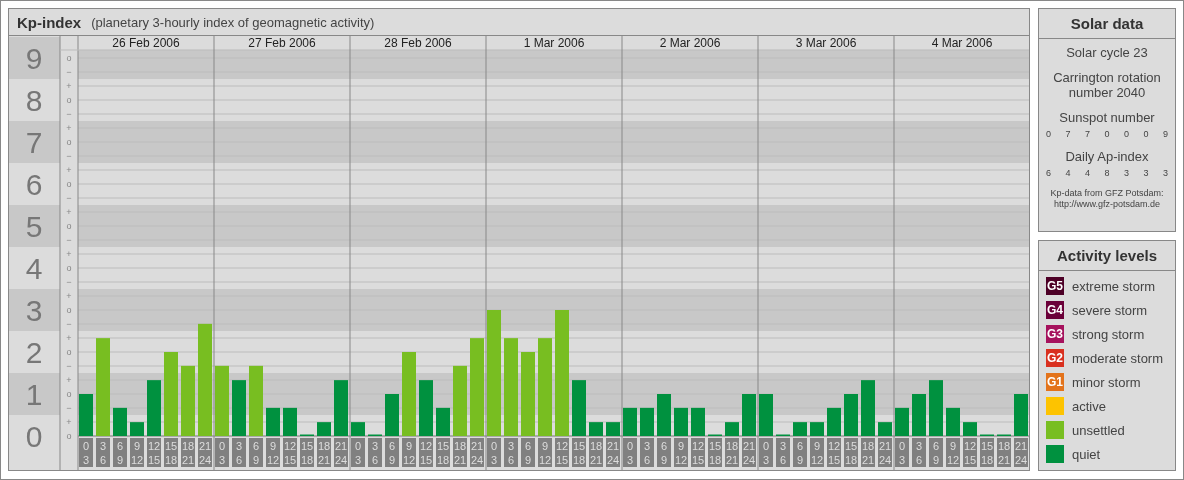 The image size is (1184, 480). I want to click on axis-label: 4, so click(34, 268).